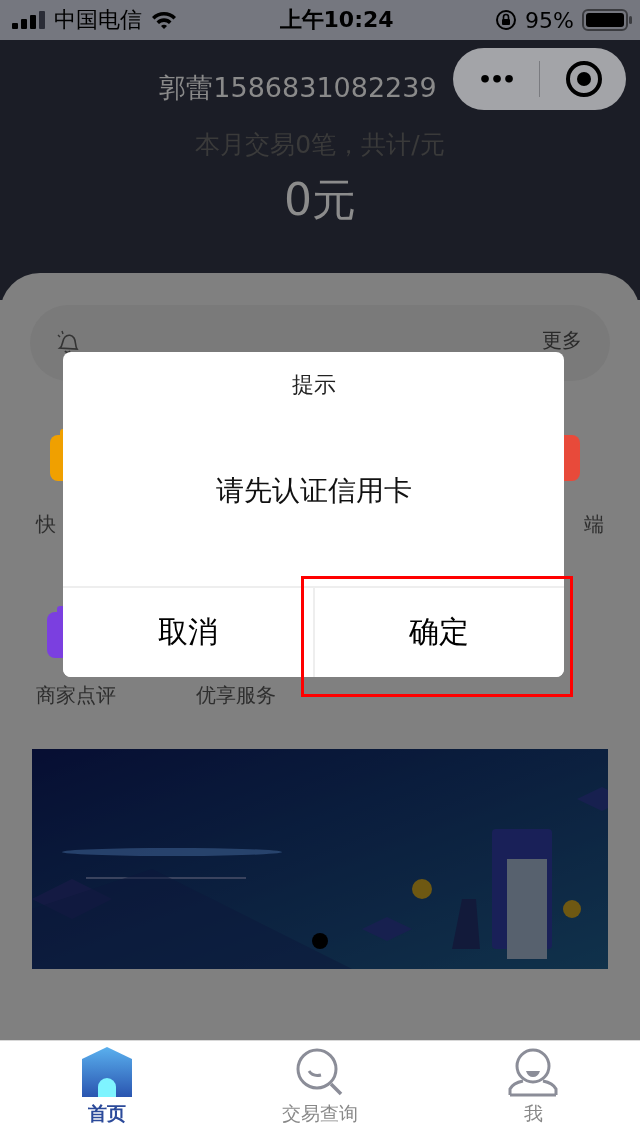 This screenshot has height=1136, width=640. What do you see at coordinates (313, 385) in the screenshot?
I see `dialog-title: 提示` at bounding box center [313, 385].